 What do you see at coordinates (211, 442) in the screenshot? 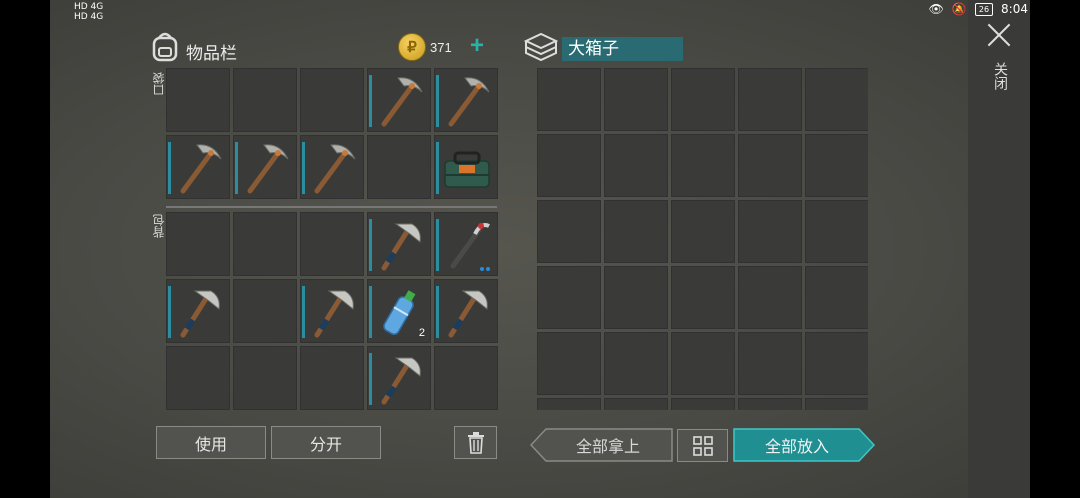
I see `use-button: 使用` at bounding box center [211, 442].